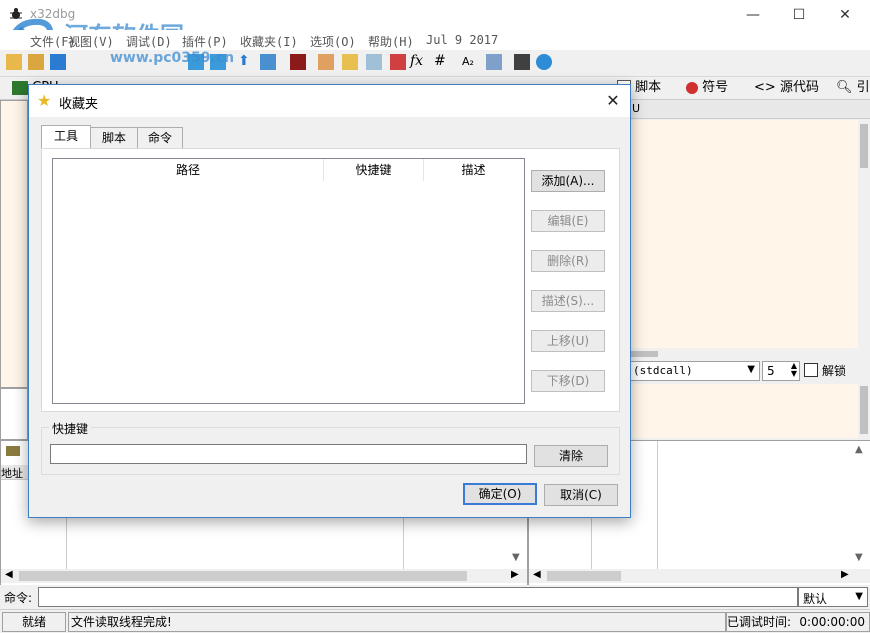  I want to click on arguments-scrollbar, so click(864, 411).